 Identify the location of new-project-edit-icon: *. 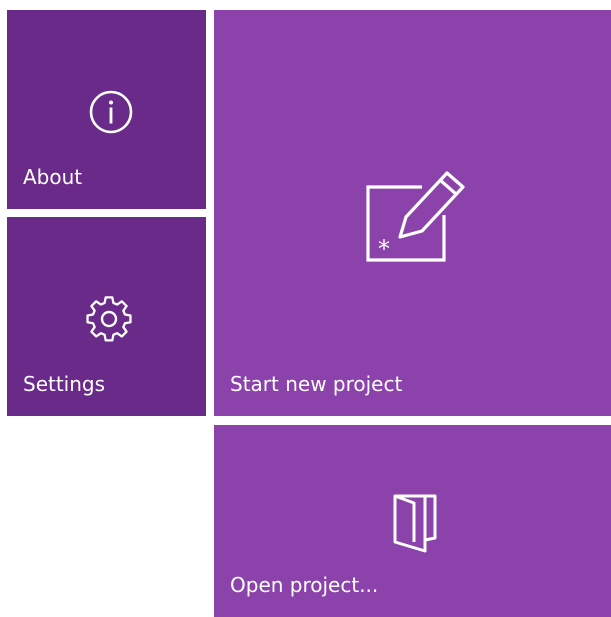
(415, 217).